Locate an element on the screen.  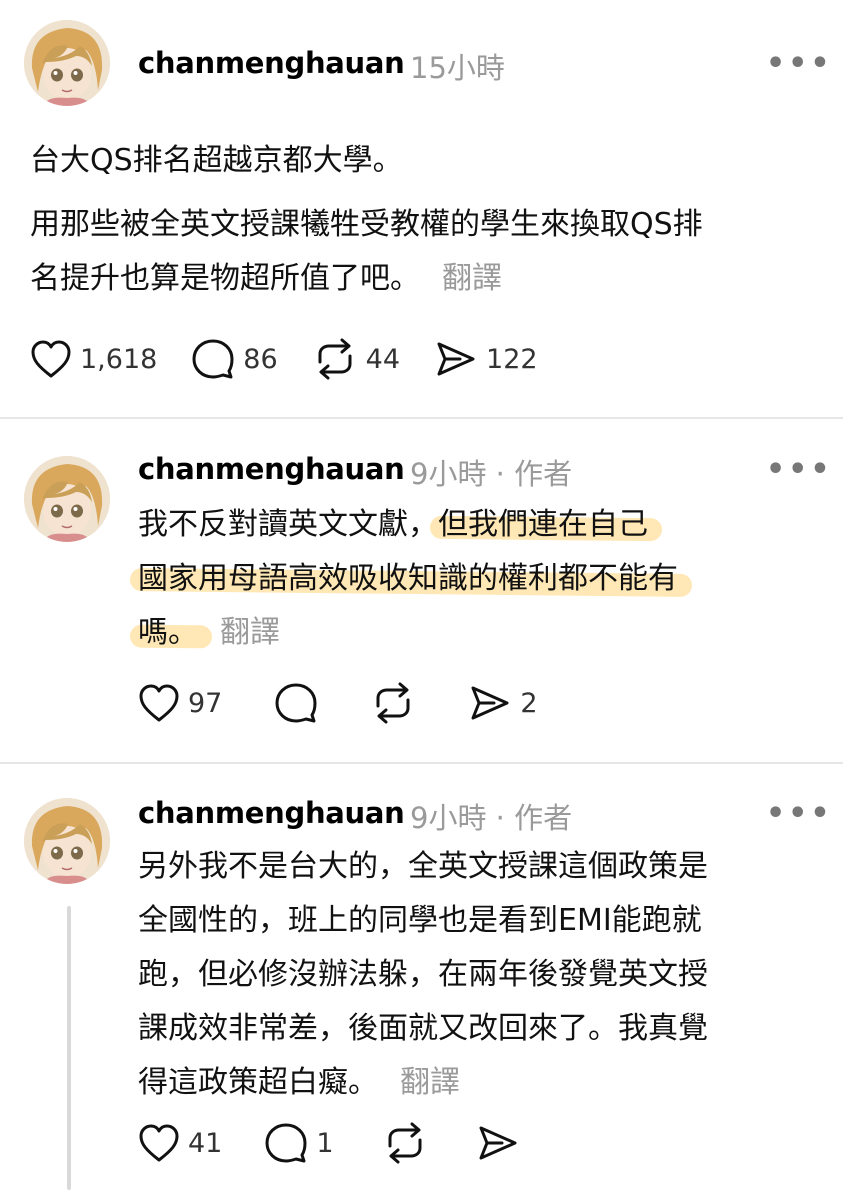
highlighted-text: 國家用母語高效吸收知識的權利都不能有 is located at coordinates (408, 578).